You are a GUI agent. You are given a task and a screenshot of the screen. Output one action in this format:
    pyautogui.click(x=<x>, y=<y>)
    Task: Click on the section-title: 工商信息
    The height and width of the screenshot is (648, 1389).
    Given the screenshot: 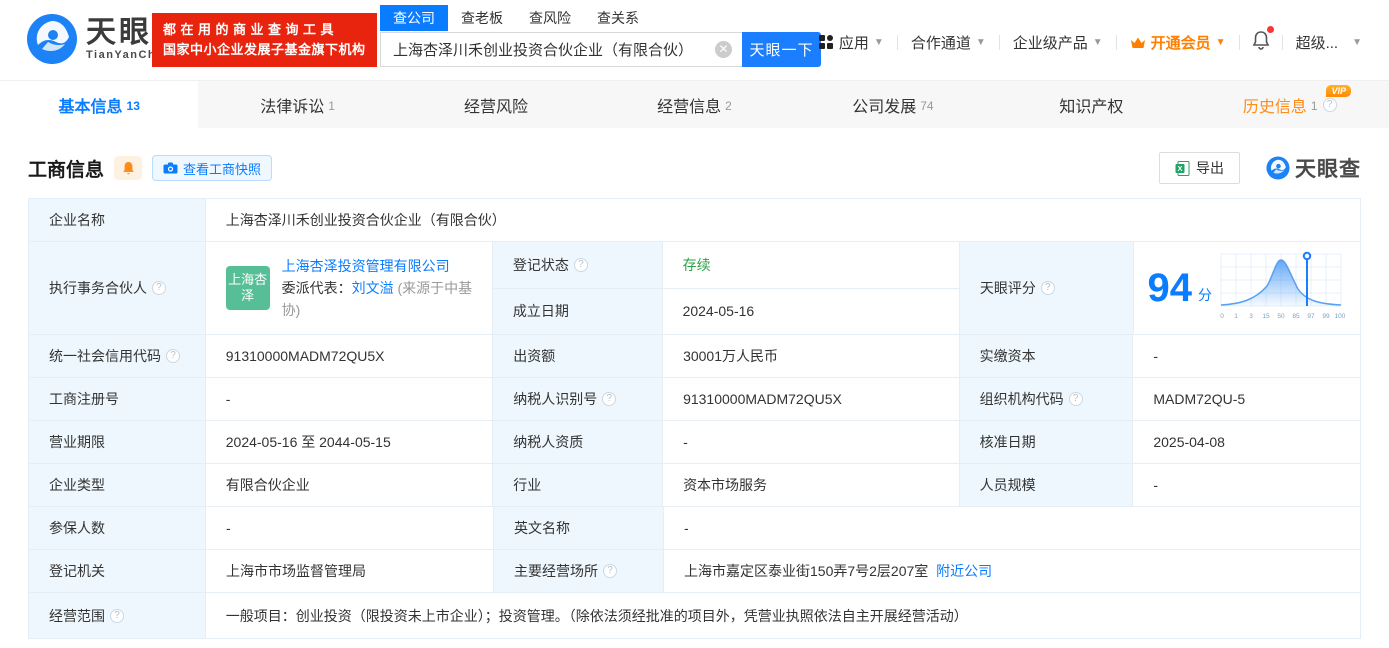 What is the action you would take?
    pyautogui.click(x=66, y=170)
    